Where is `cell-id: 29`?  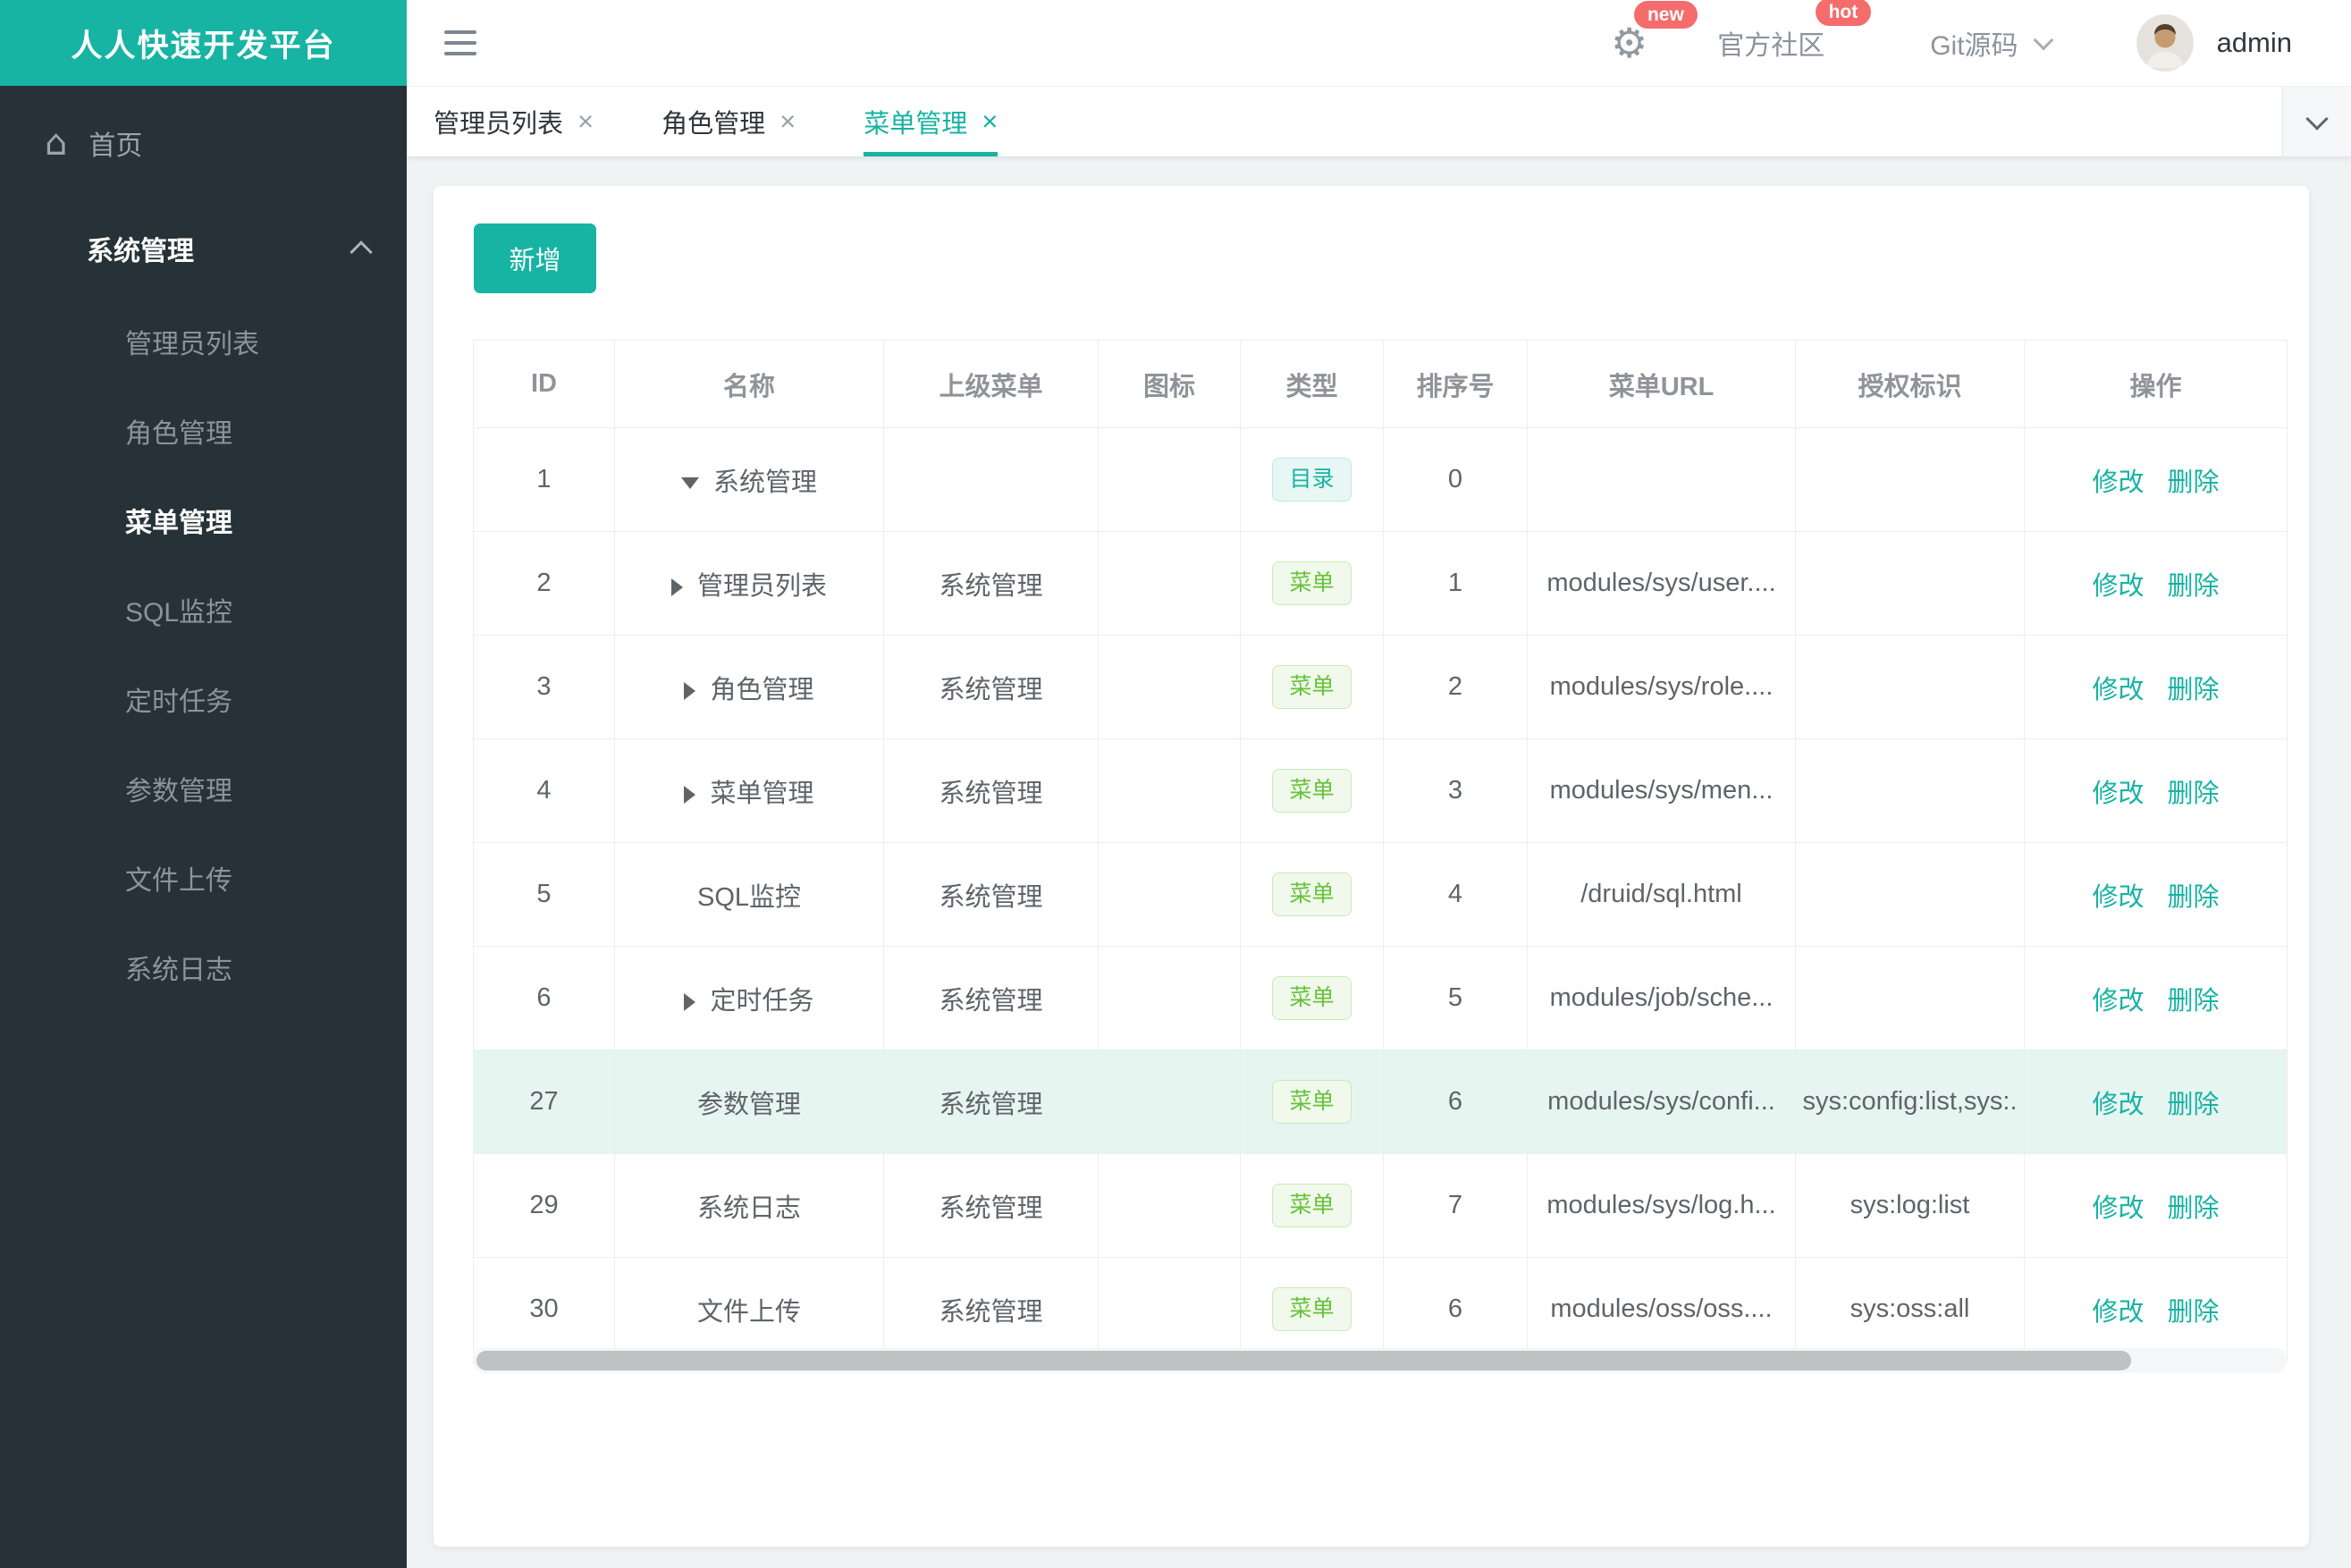 cell-id: 29 is located at coordinates (544, 1205).